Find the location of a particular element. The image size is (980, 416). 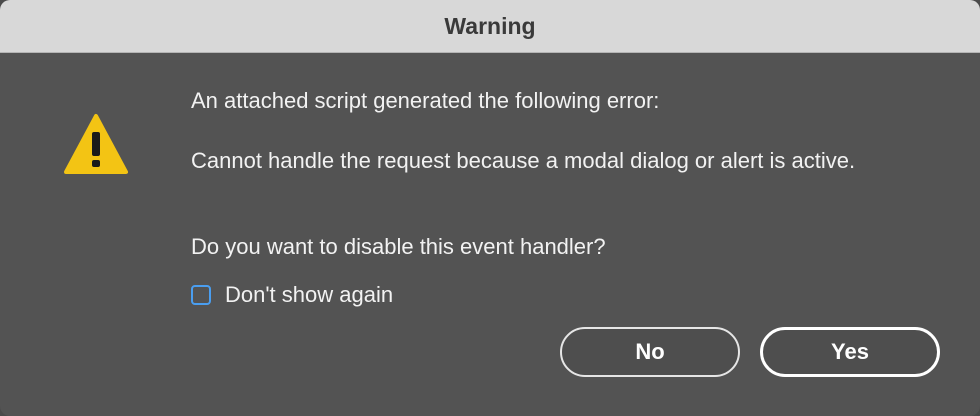

checkbox-label: Don't show again is located at coordinates (309, 294).